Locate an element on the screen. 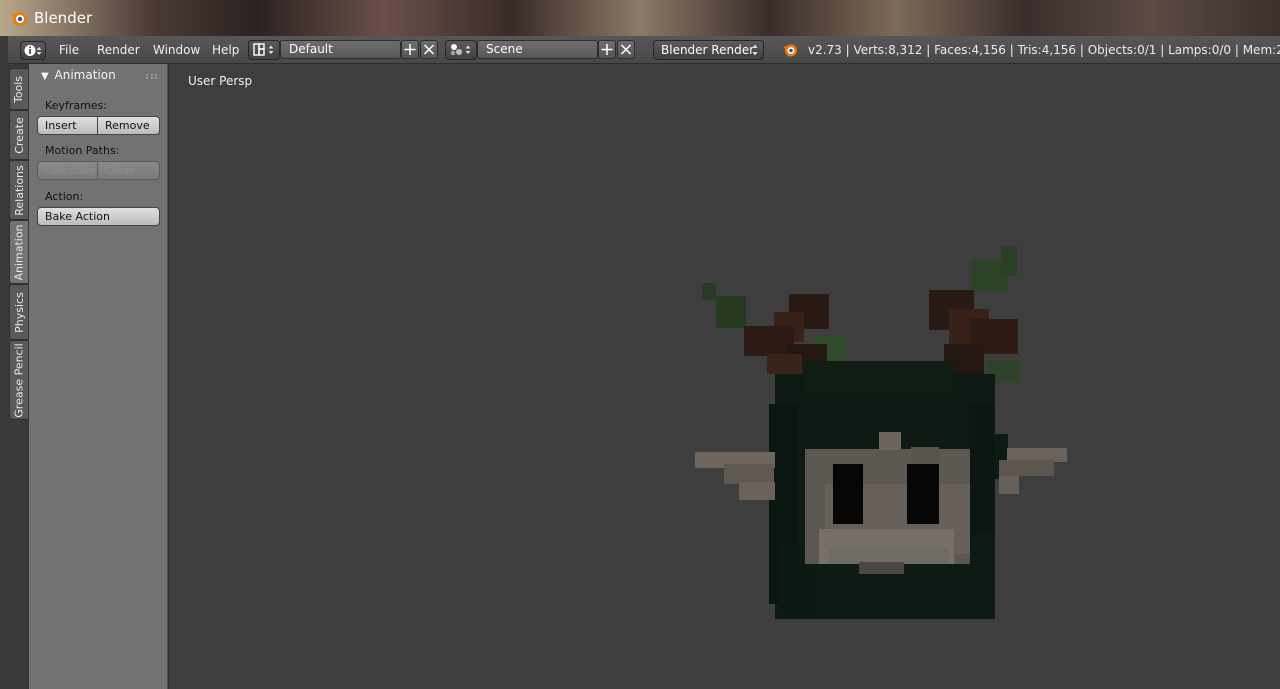  window-title: Blender is located at coordinates (63, 18).